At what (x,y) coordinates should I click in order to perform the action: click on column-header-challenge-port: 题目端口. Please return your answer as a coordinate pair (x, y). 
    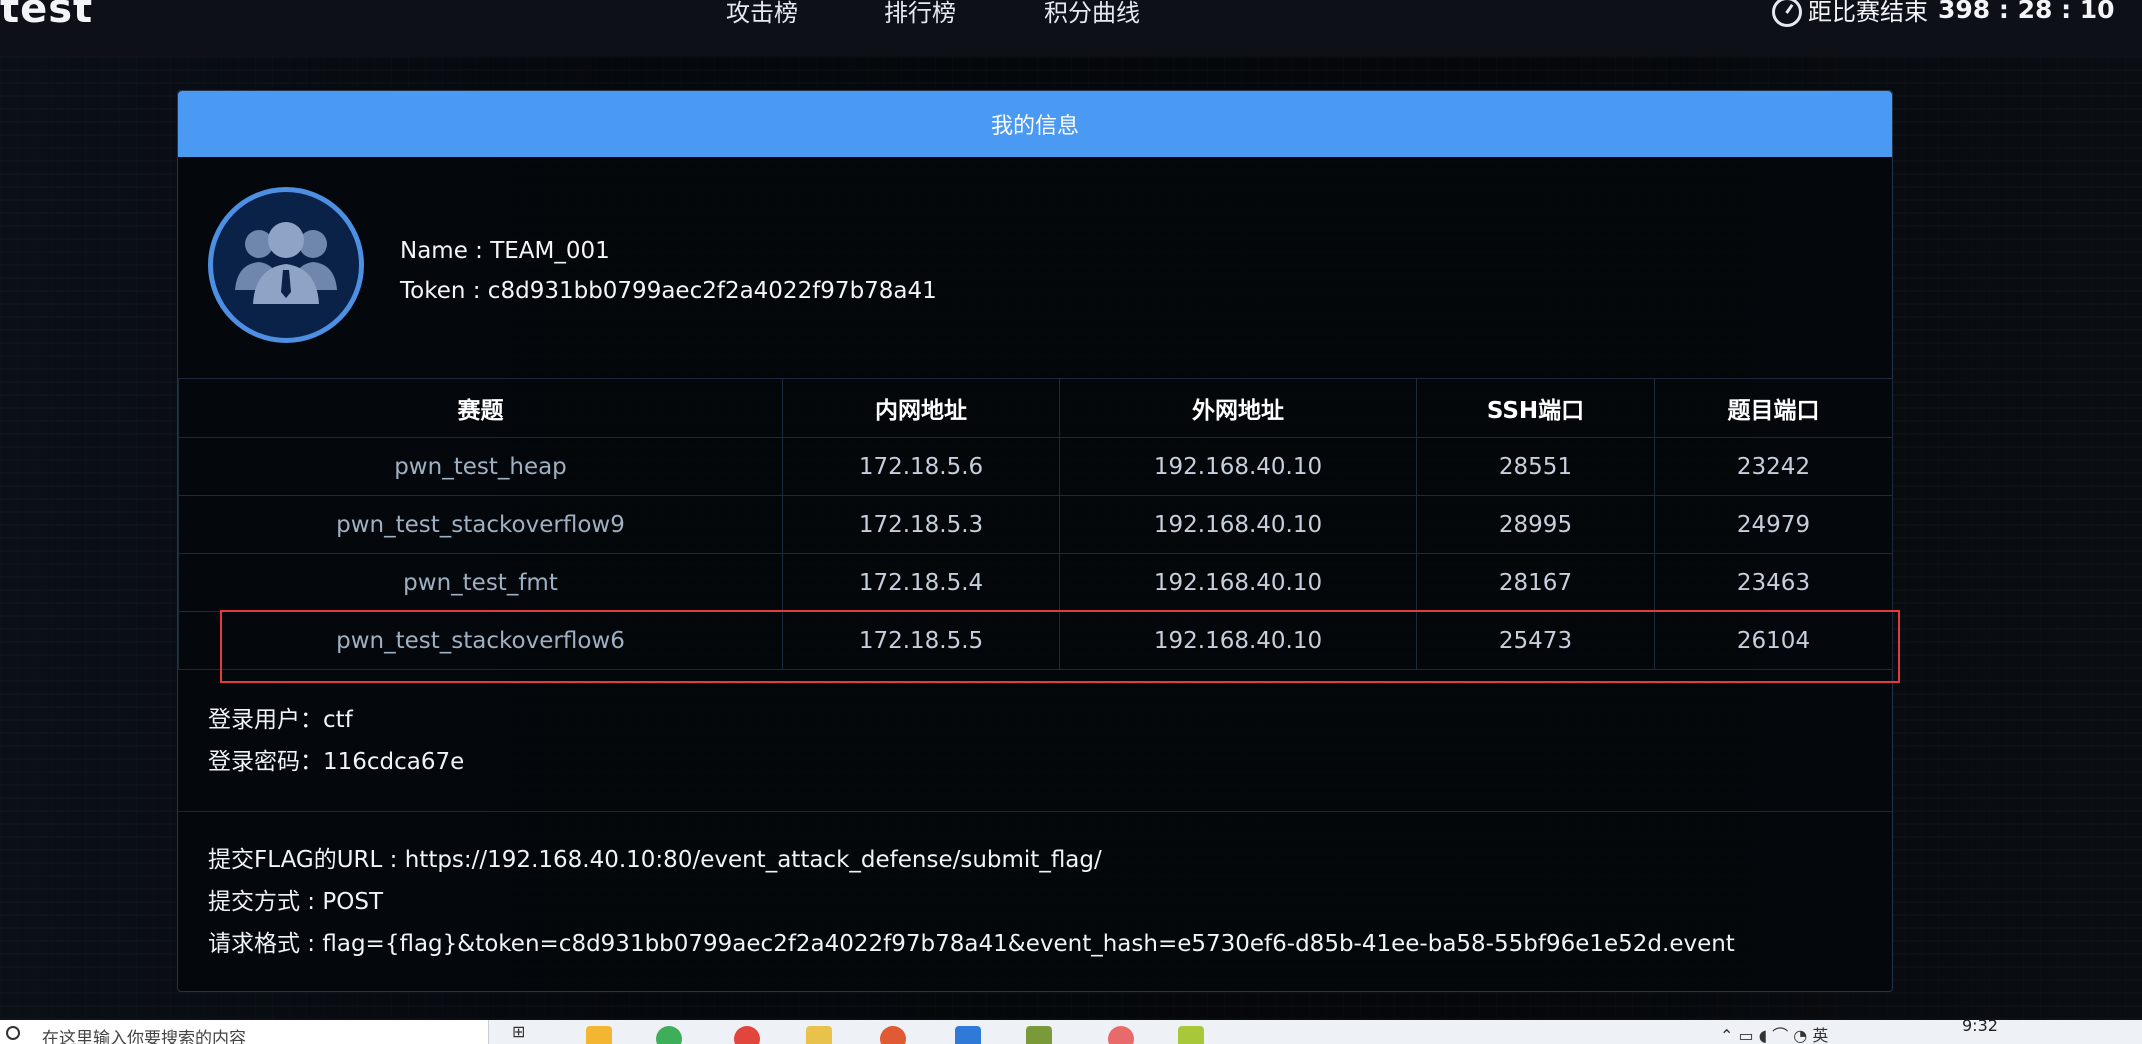
    Looking at the image, I should click on (1773, 408).